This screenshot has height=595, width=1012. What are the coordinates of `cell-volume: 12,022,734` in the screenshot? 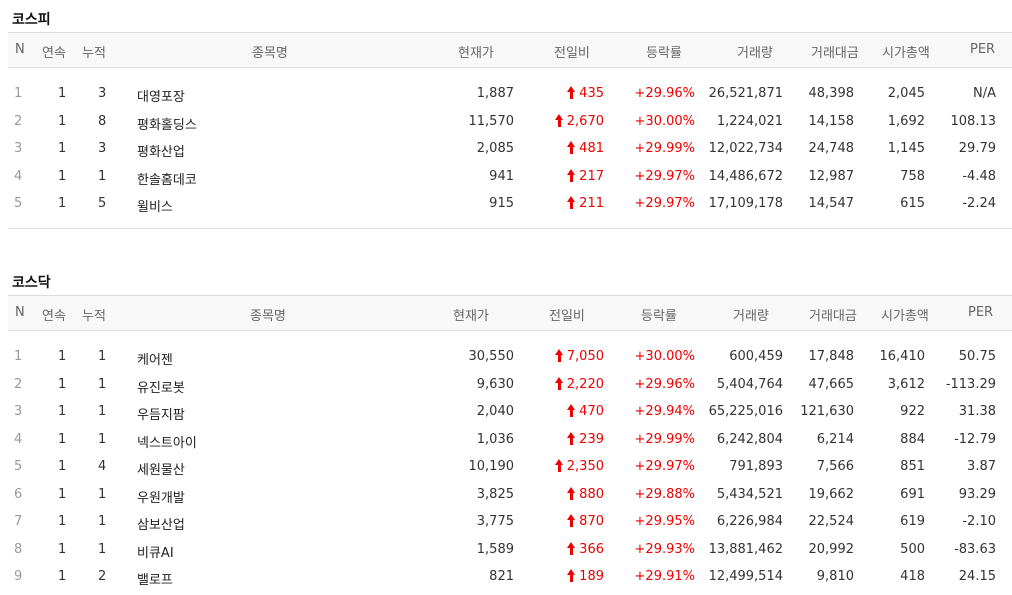 It's located at (745, 148).